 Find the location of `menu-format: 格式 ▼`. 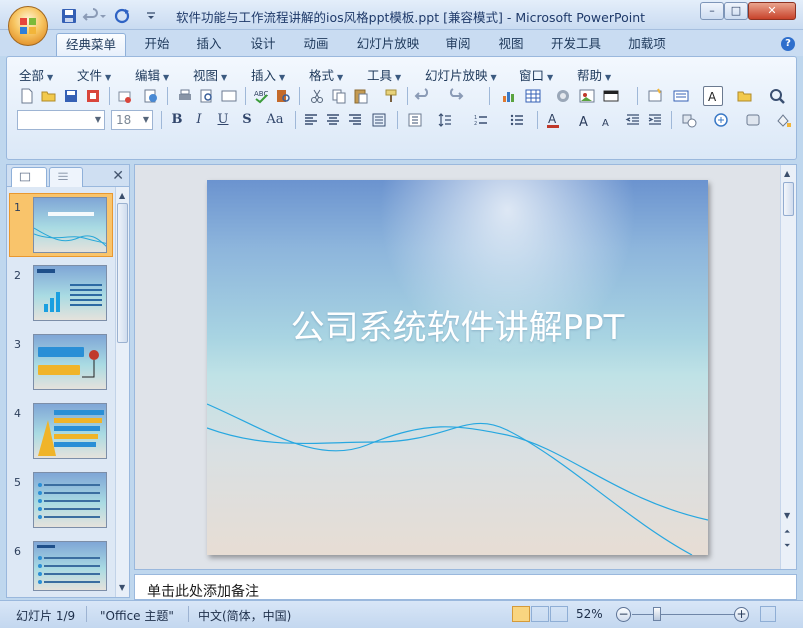

menu-format: 格式 ▼ is located at coordinates (326, 74).